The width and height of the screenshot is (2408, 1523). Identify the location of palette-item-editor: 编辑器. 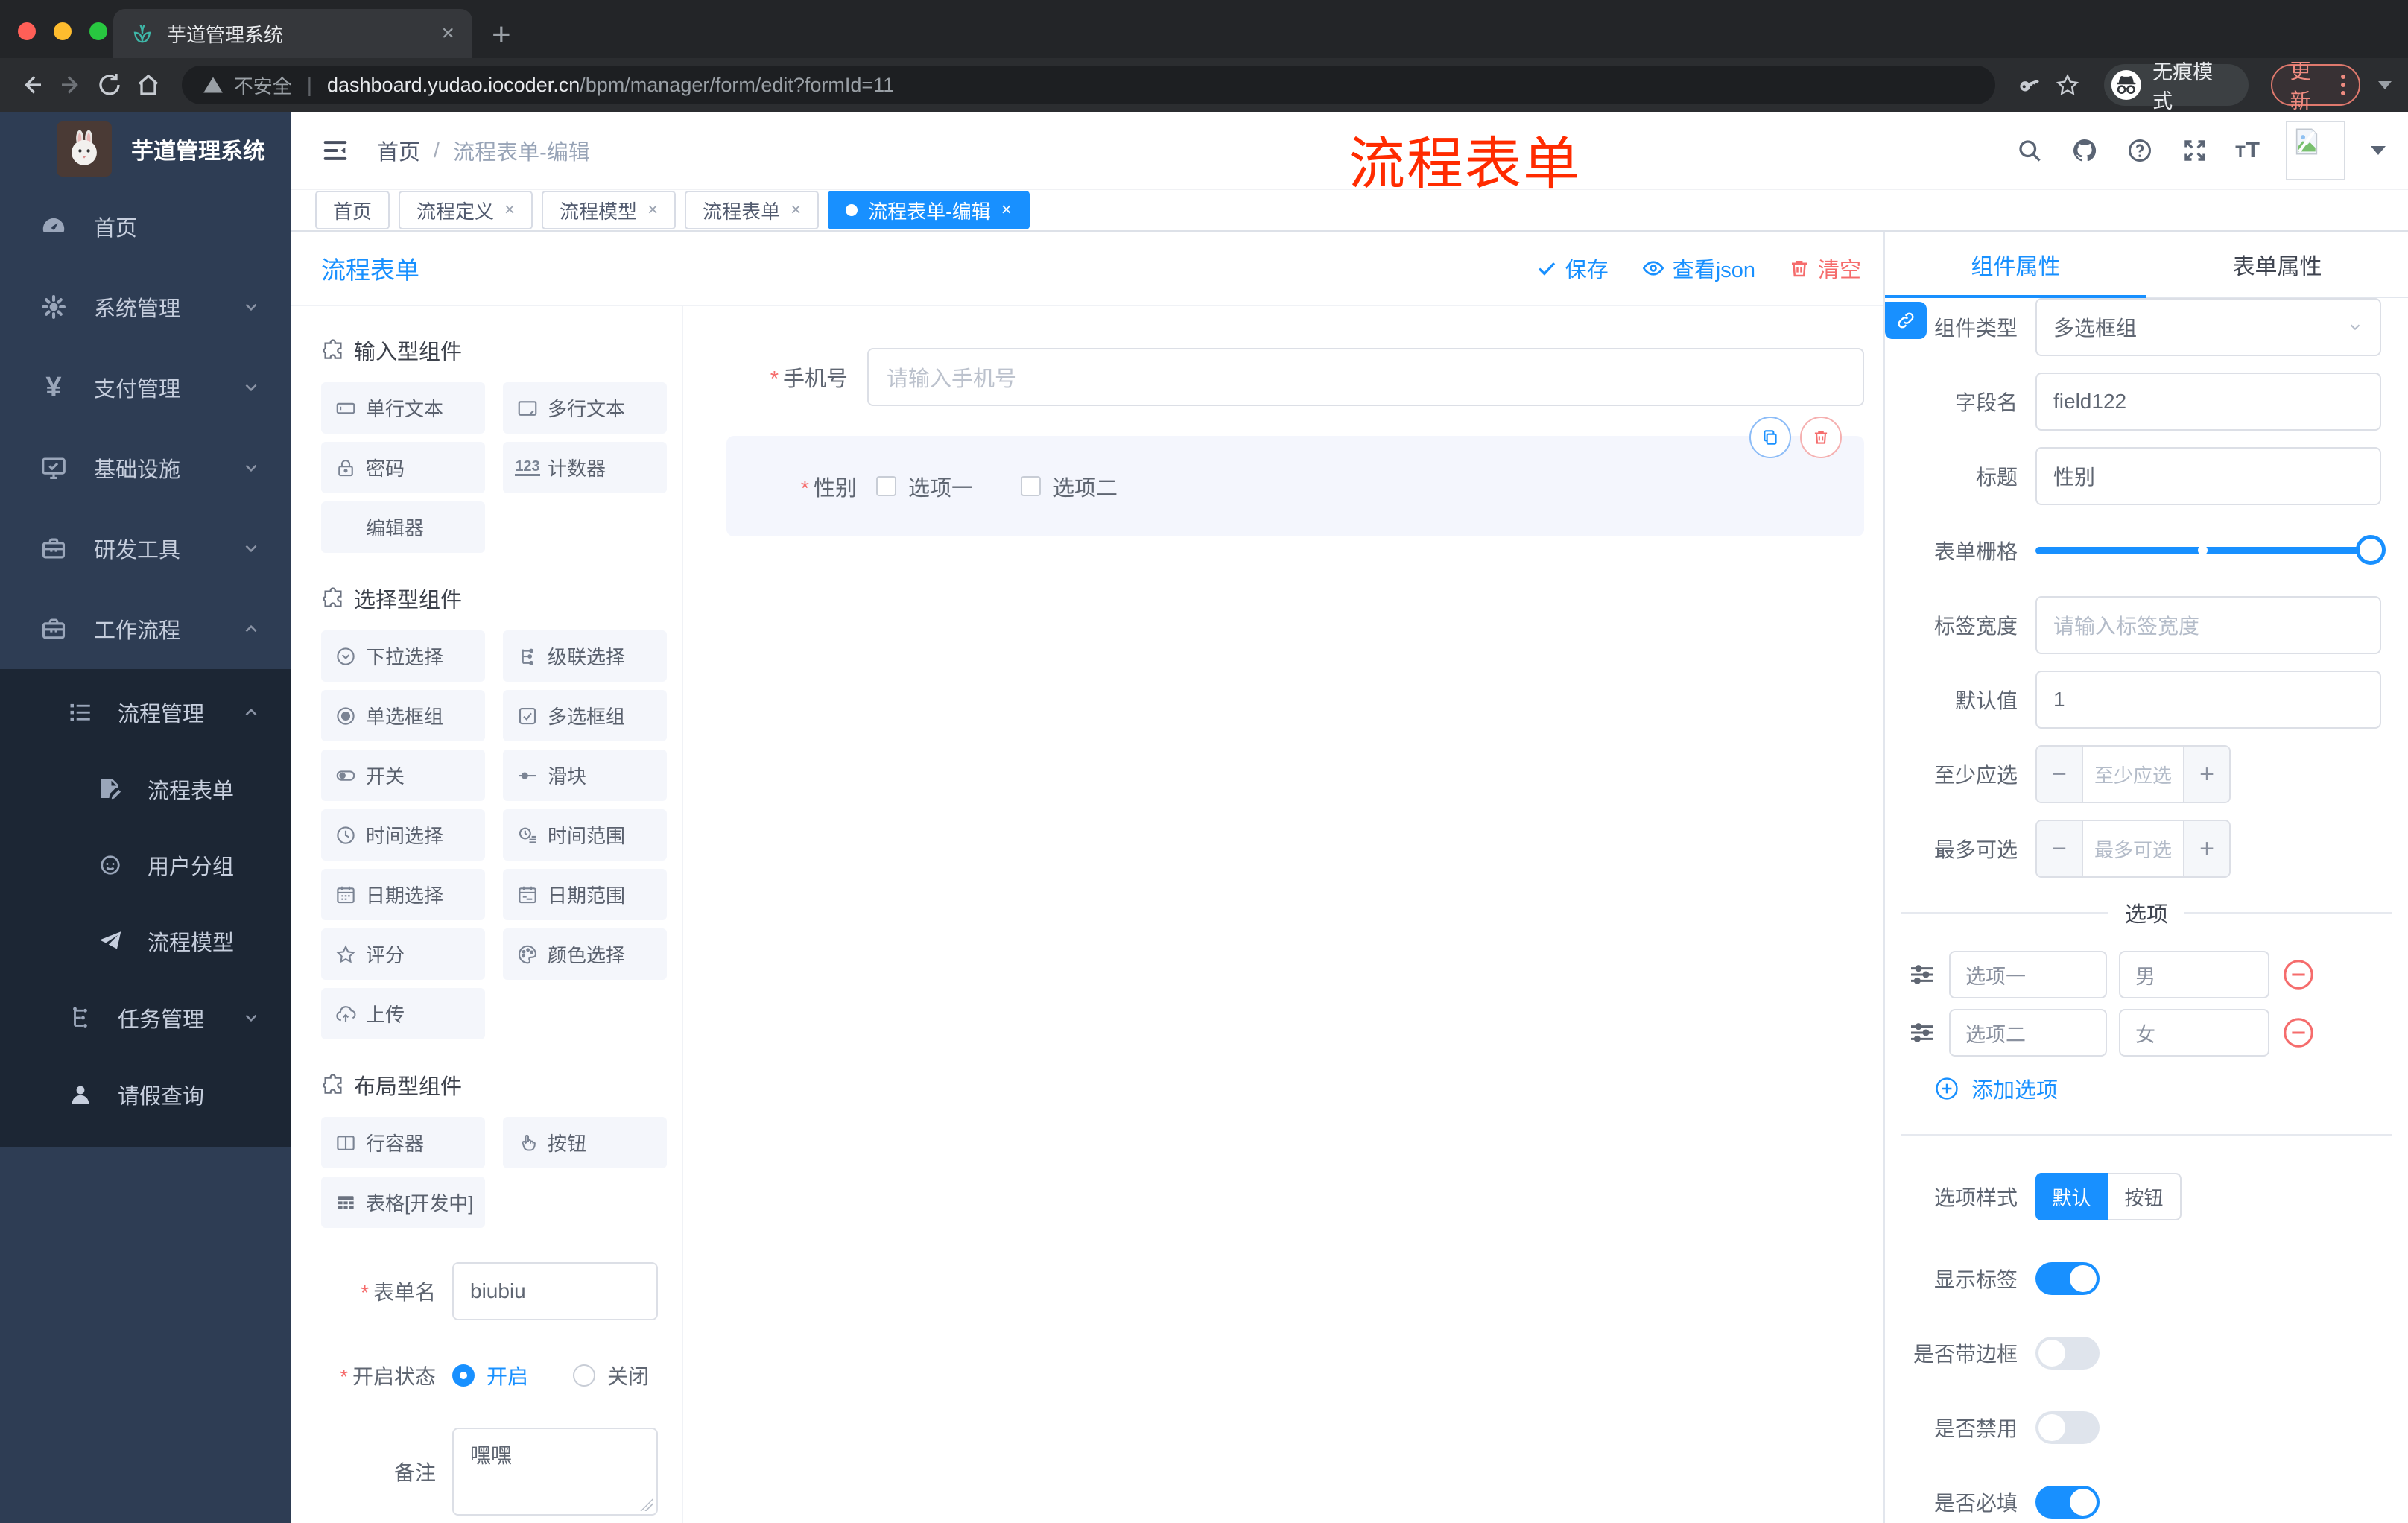
(403, 527).